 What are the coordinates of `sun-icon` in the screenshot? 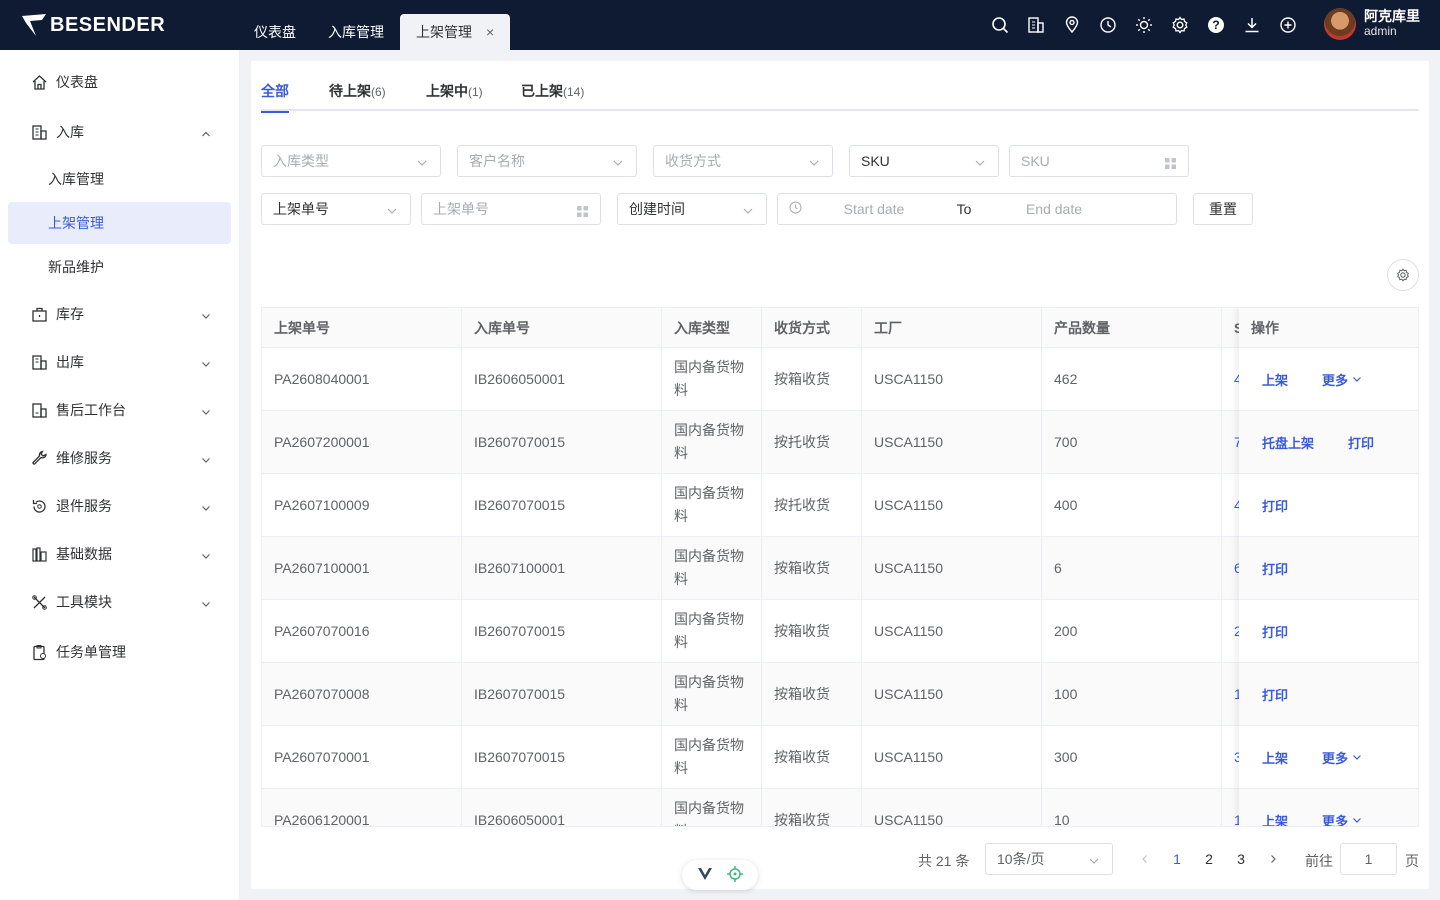 It's located at (1144, 25).